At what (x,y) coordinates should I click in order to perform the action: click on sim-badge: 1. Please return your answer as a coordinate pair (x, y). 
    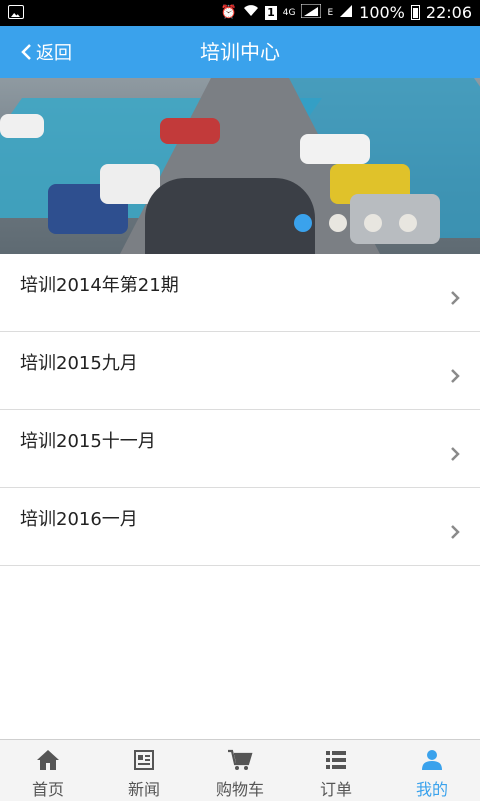
    Looking at the image, I should click on (271, 12).